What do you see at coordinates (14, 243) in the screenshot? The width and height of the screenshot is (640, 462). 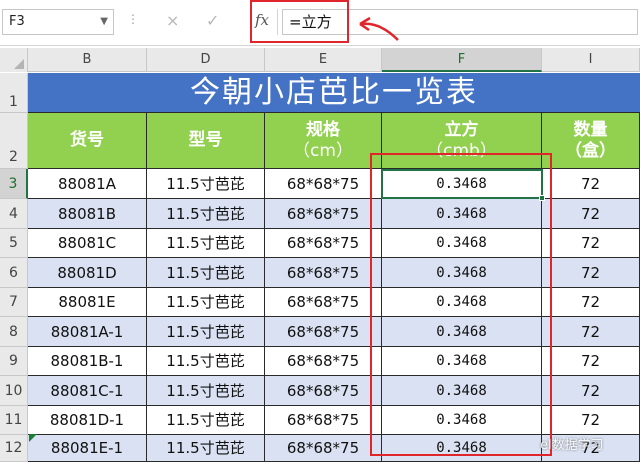 I see `row-header-5: 5` at bounding box center [14, 243].